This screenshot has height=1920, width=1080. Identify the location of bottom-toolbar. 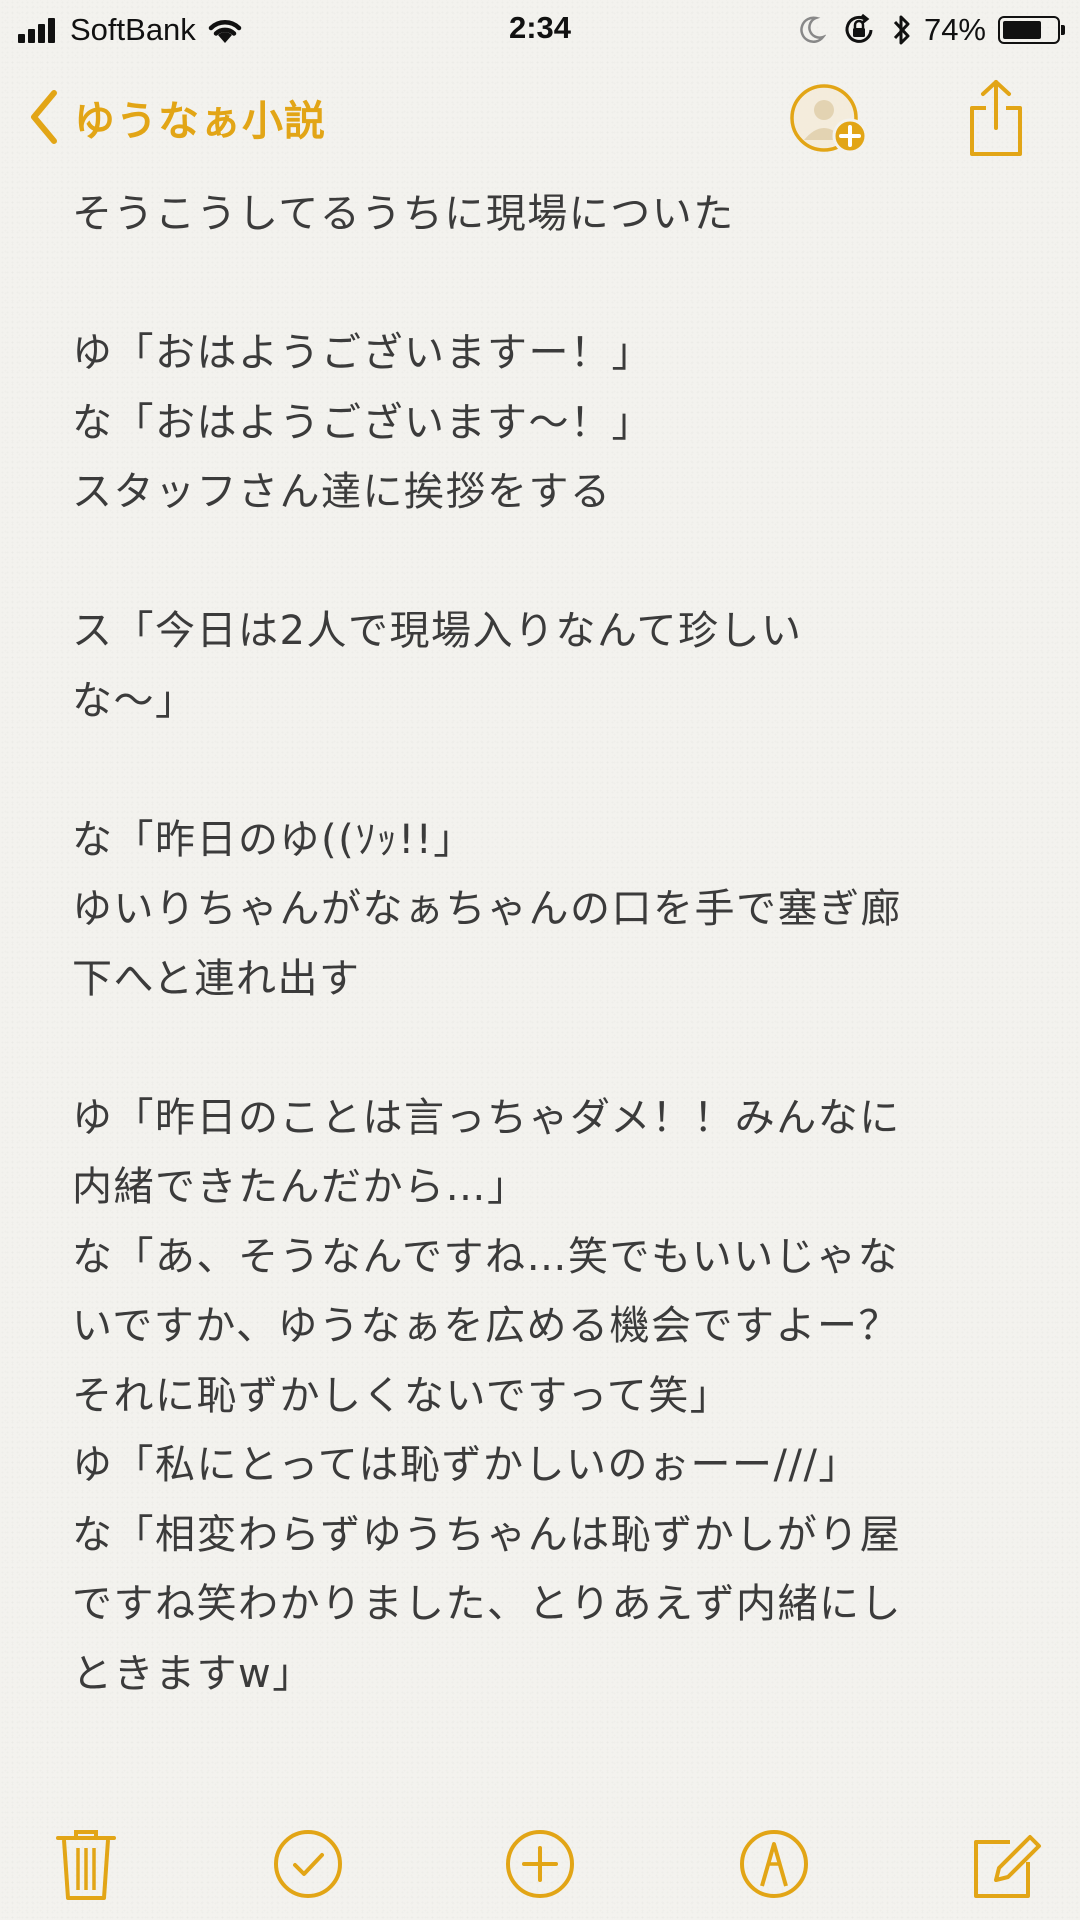
(540, 1870).